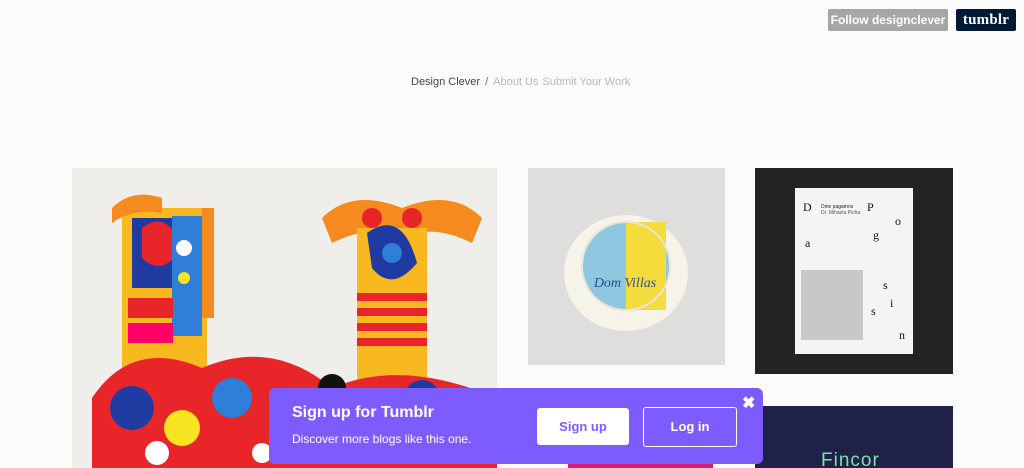 The width and height of the screenshot is (1024, 468). What do you see at coordinates (870, 207) in the screenshot?
I see `poster-letter: P` at bounding box center [870, 207].